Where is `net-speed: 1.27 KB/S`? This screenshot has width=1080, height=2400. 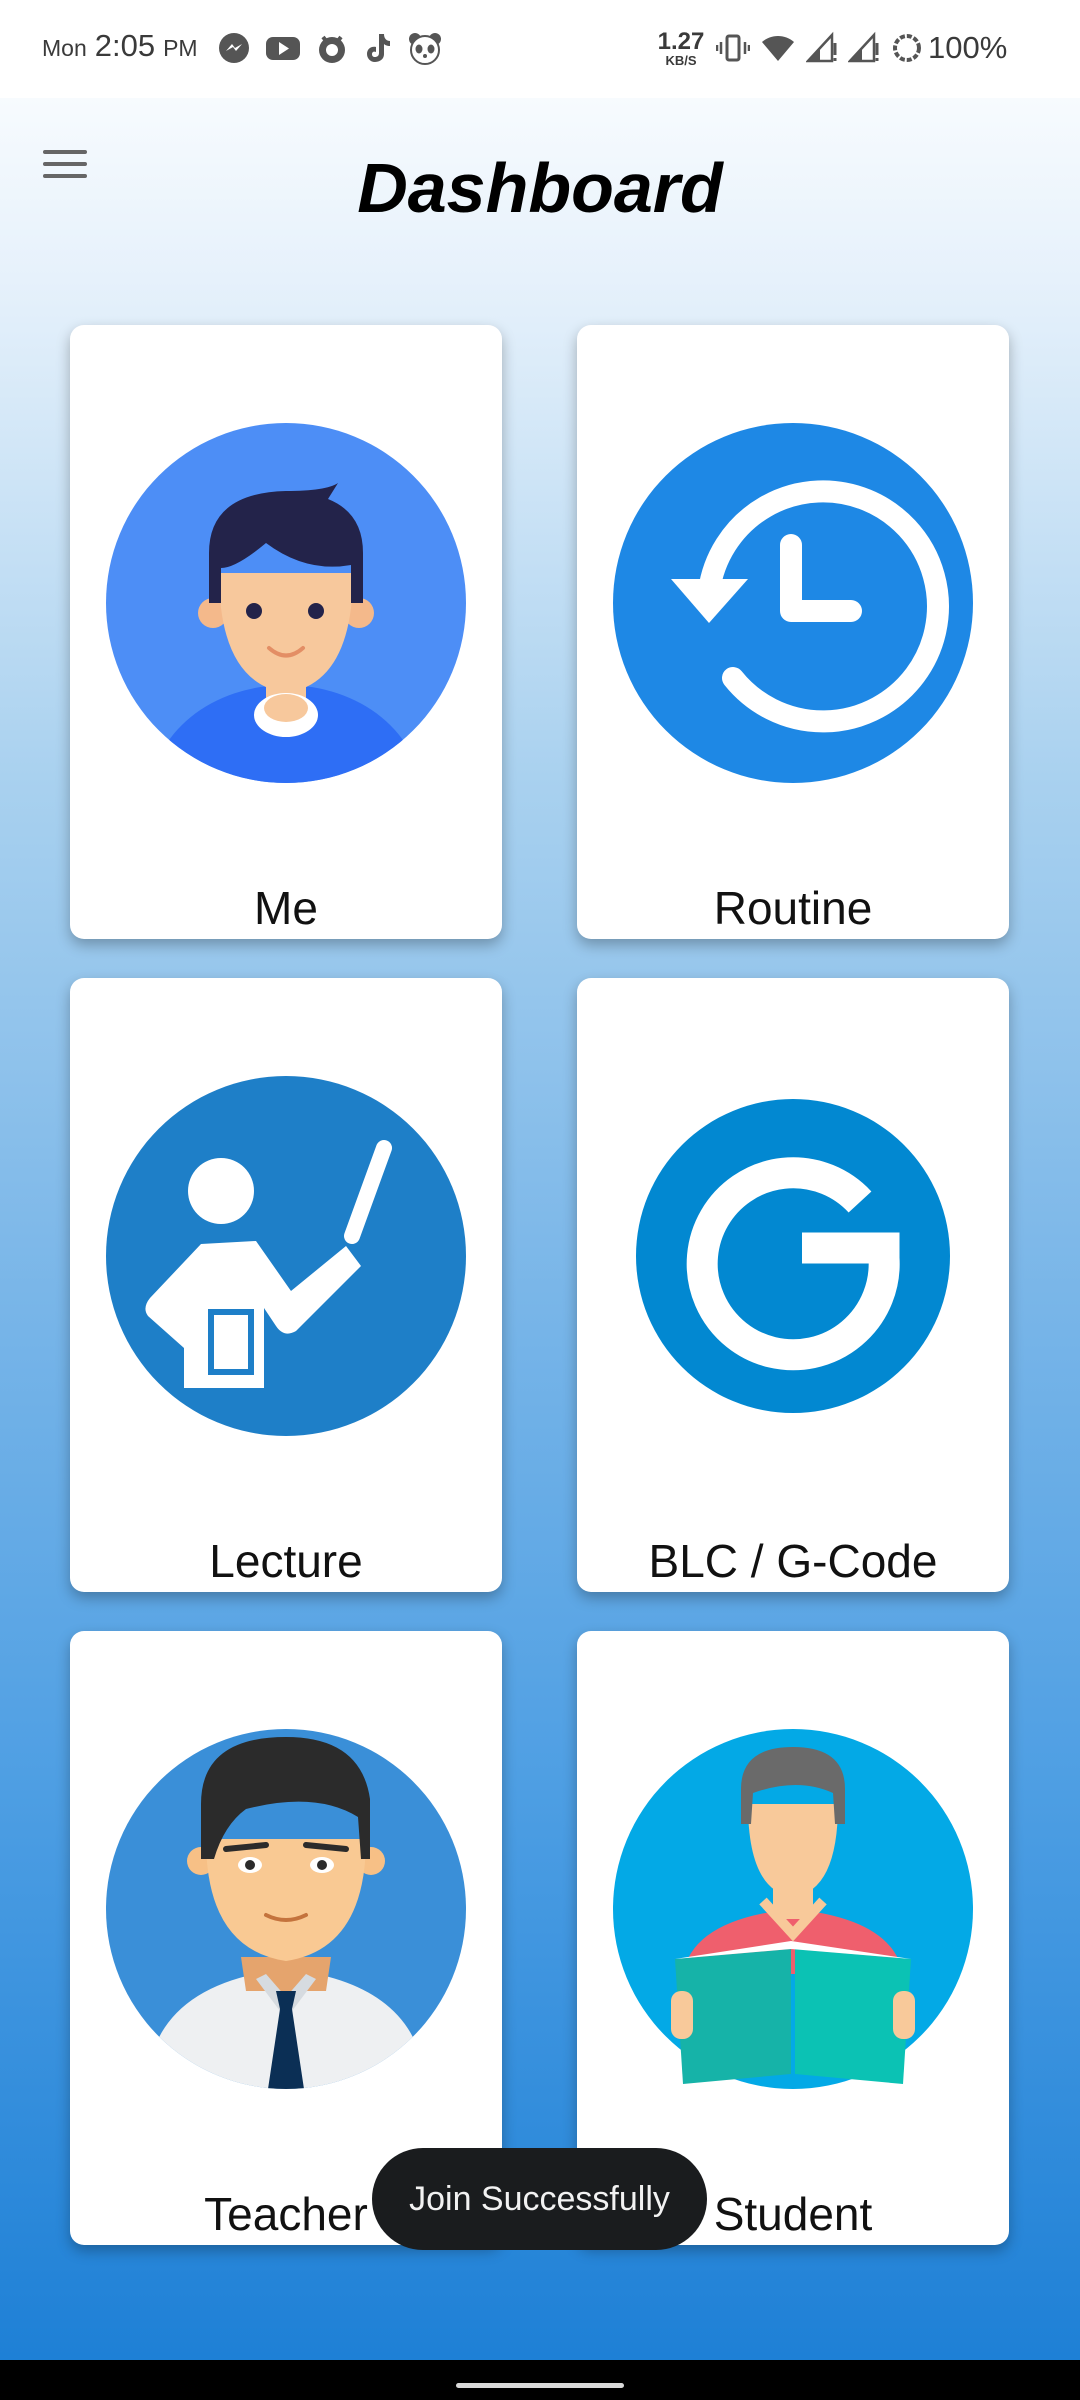
net-speed: 1.27 KB/S is located at coordinates (681, 48).